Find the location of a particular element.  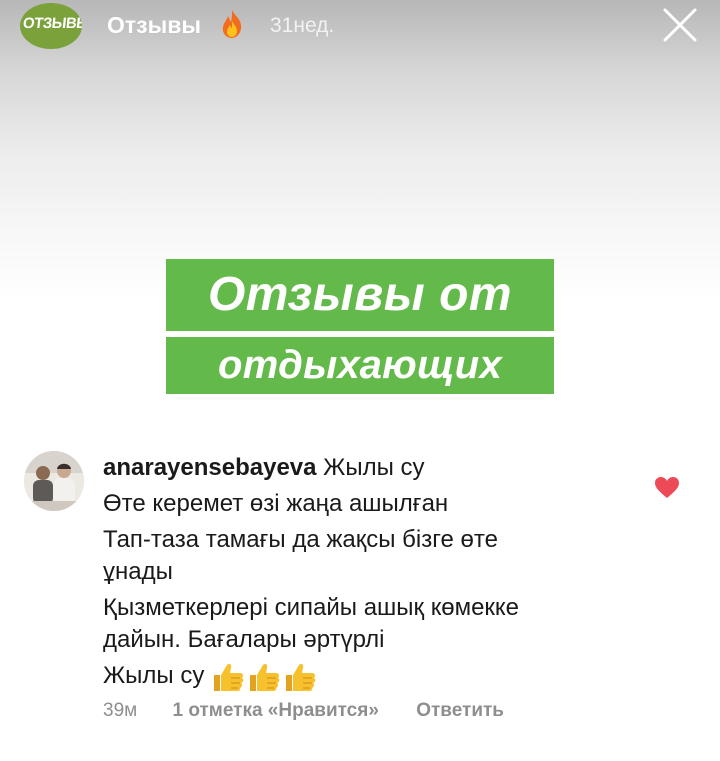

banner-line-1: Отзывы от is located at coordinates (360, 295).